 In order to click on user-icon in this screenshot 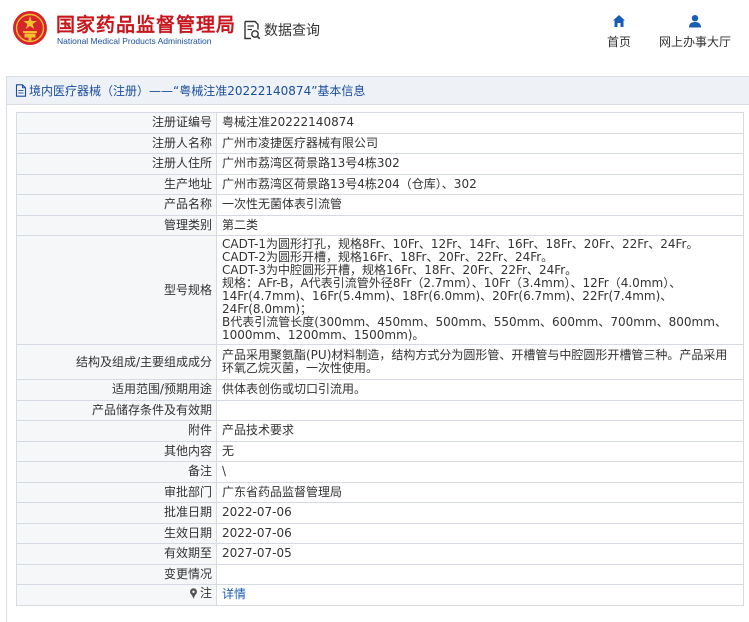, I will do `click(695, 21)`.